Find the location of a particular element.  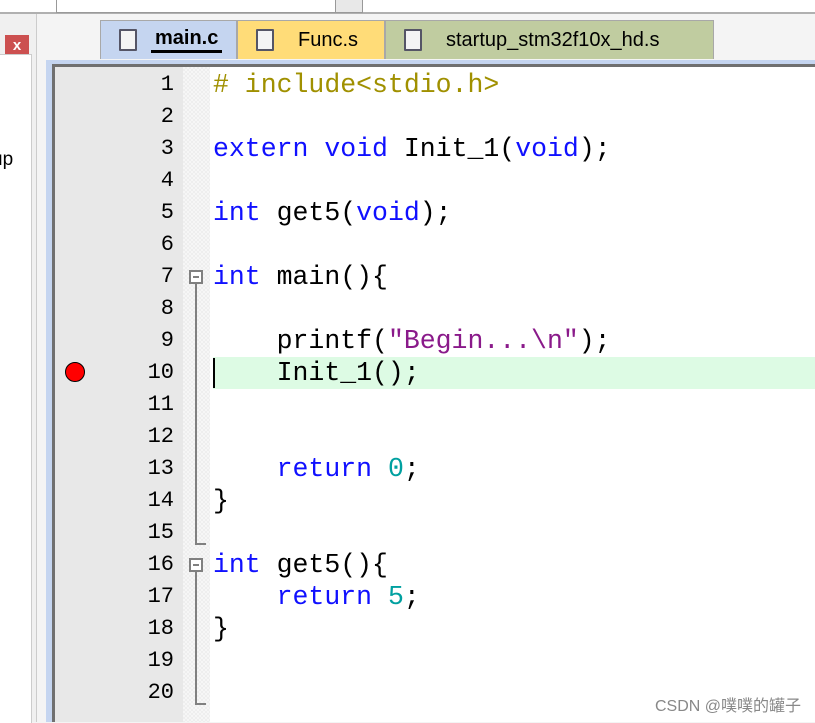

text-caret is located at coordinates (214, 373).